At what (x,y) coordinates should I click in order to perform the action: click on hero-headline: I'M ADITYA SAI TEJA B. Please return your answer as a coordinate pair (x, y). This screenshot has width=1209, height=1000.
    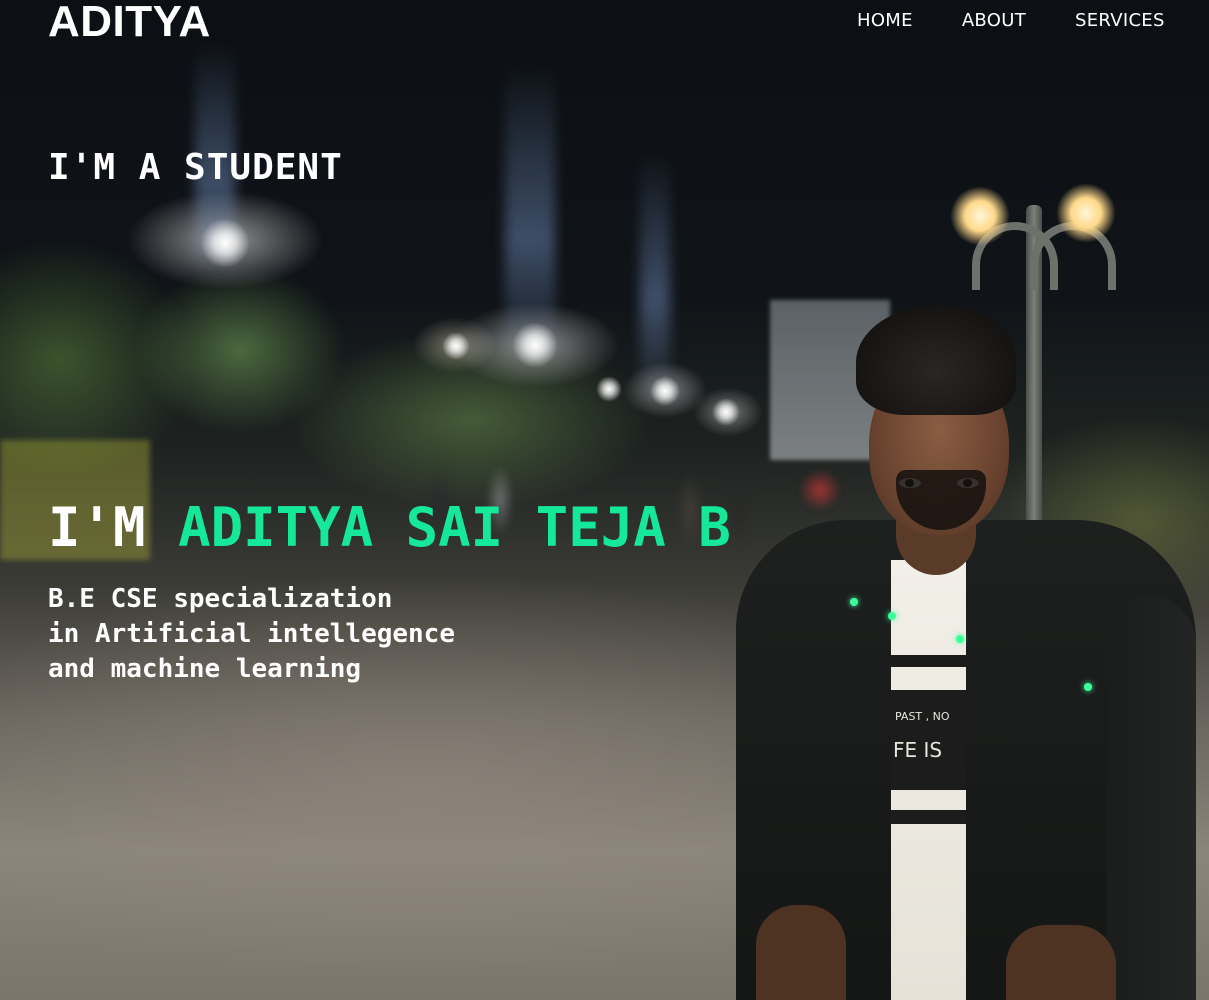
    Looking at the image, I should click on (389, 528).